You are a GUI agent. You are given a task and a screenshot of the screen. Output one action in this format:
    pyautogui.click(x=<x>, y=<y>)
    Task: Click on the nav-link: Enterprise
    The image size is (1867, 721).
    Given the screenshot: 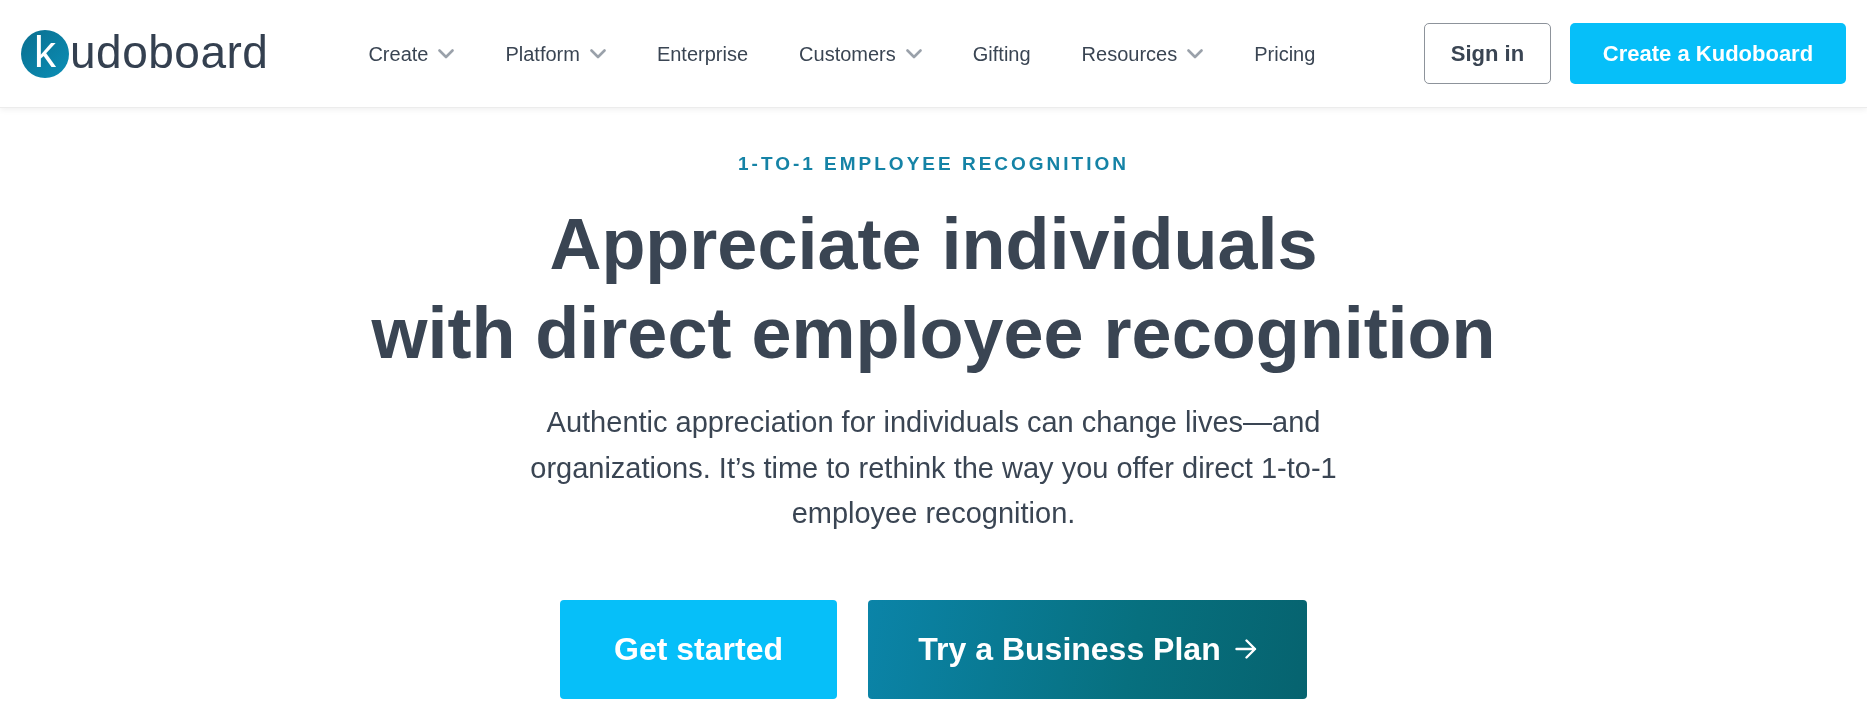 What is the action you would take?
    pyautogui.click(x=702, y=53)
    